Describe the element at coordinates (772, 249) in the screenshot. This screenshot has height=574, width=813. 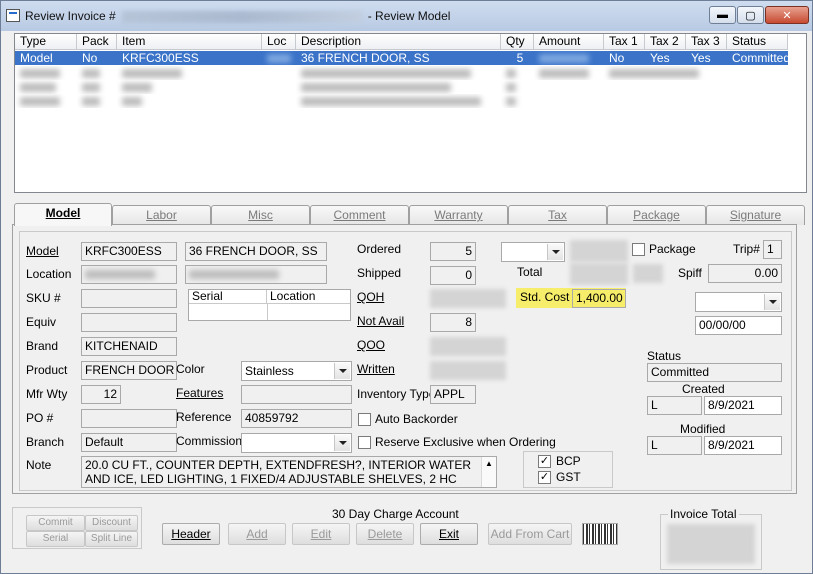
I see `trip-field: 1` at that location.